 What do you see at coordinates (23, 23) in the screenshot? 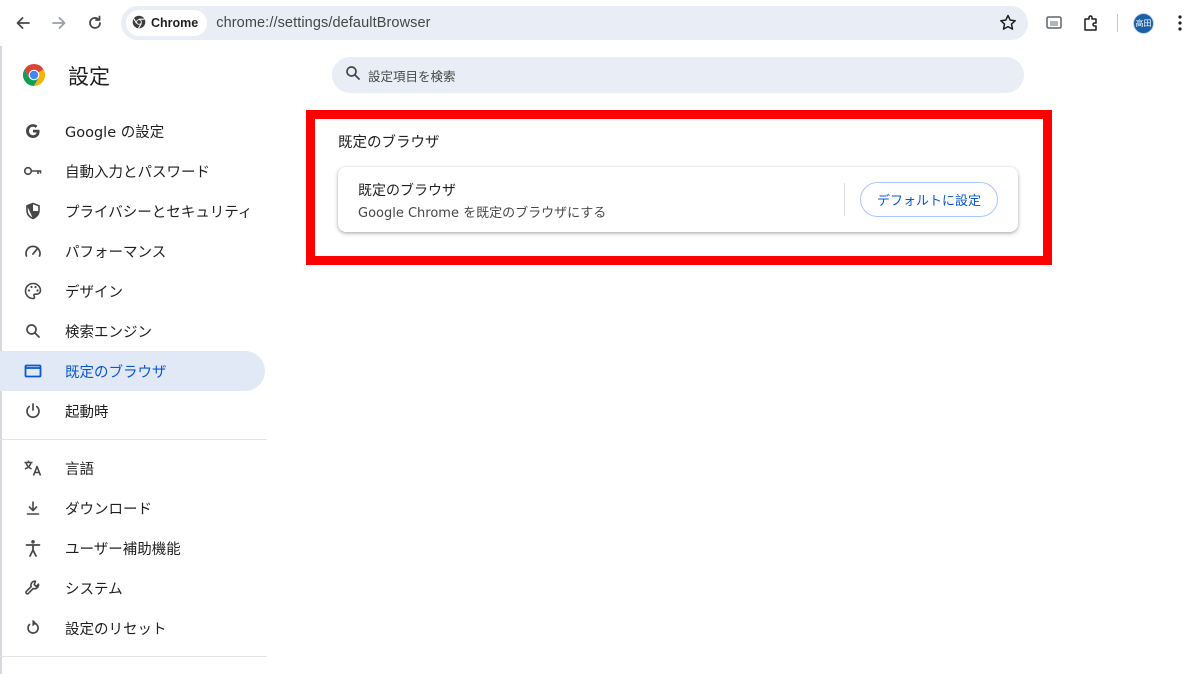
I see `back-icon` at bounding box center [23, 23].